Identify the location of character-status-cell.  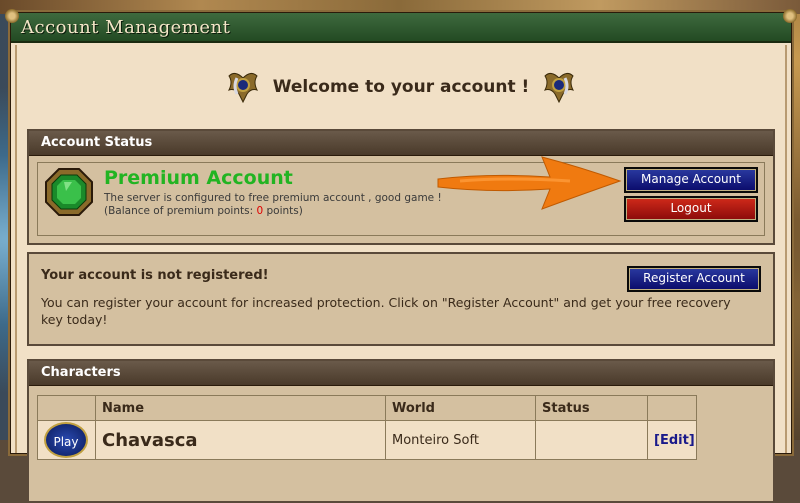
(591, 440).